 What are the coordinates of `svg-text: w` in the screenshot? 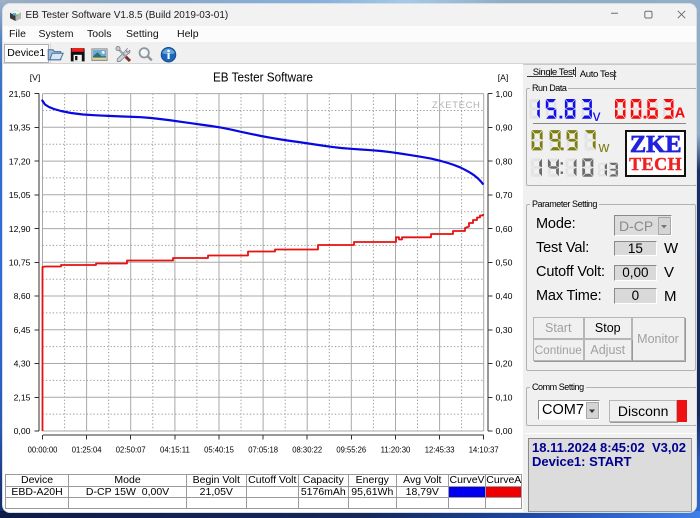 It's located at (604, 147).